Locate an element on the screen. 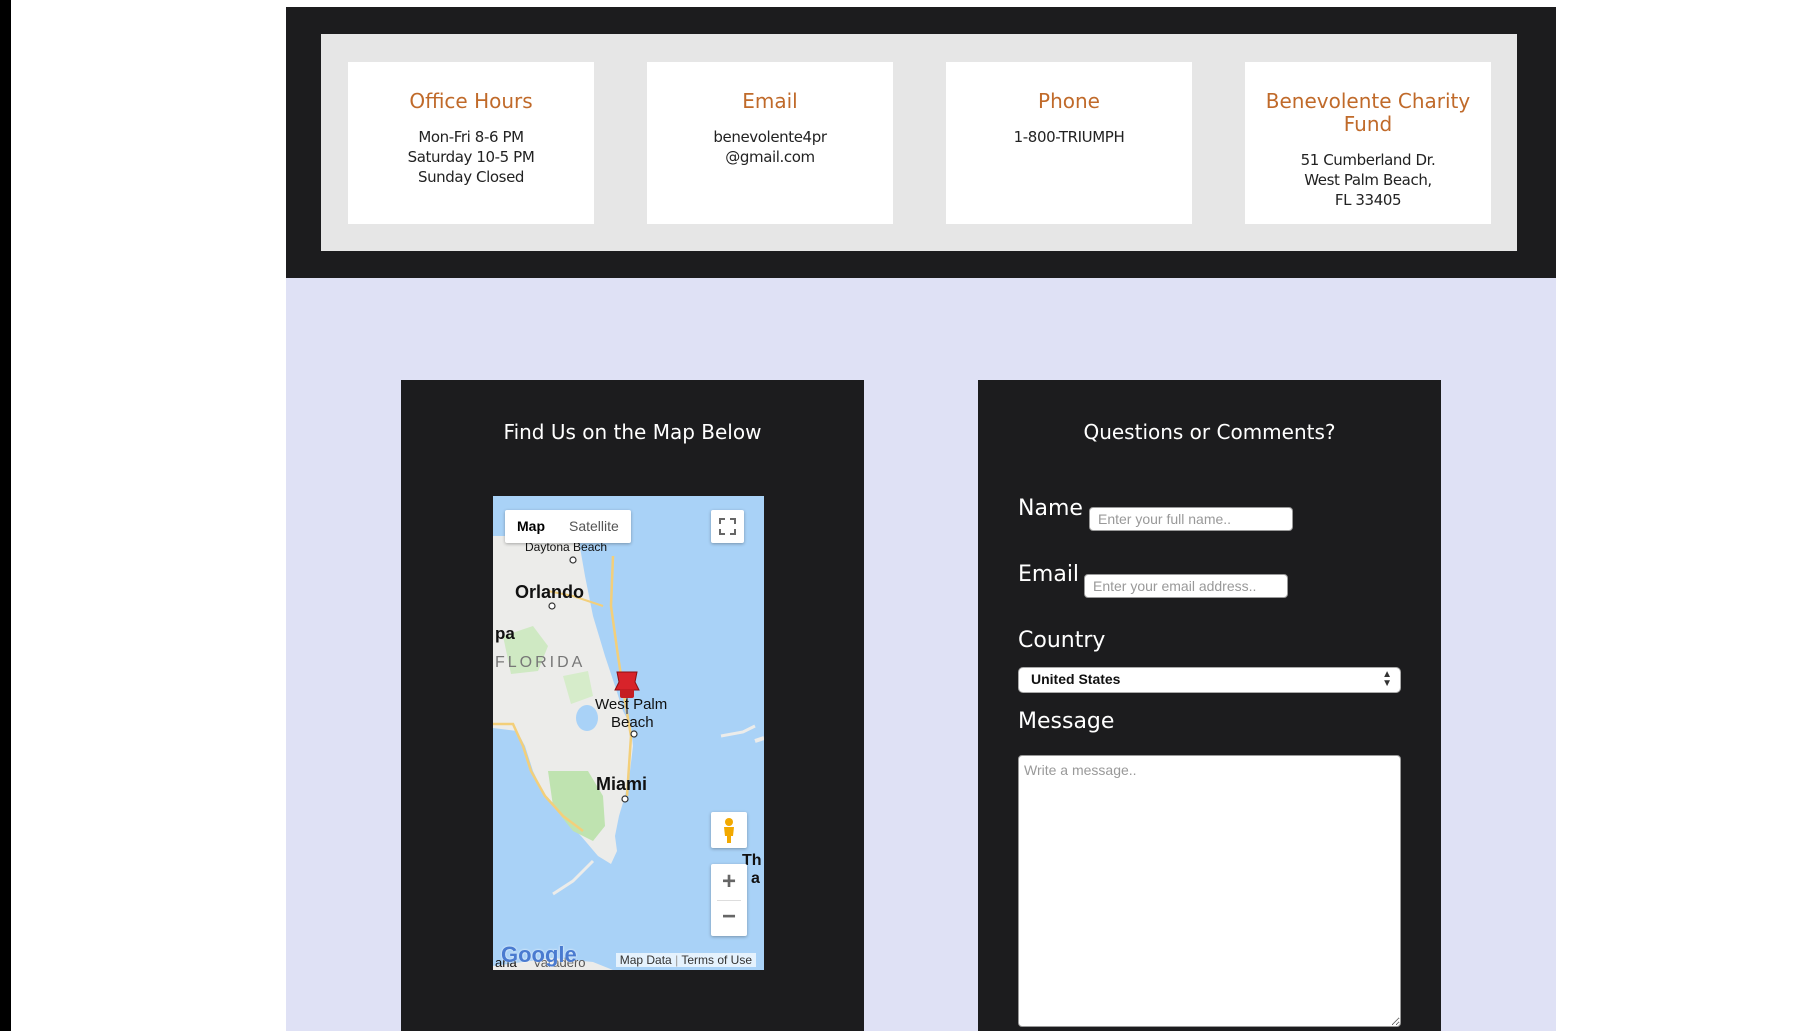  zoom-in-button: + is located at coordinates (729, 882).